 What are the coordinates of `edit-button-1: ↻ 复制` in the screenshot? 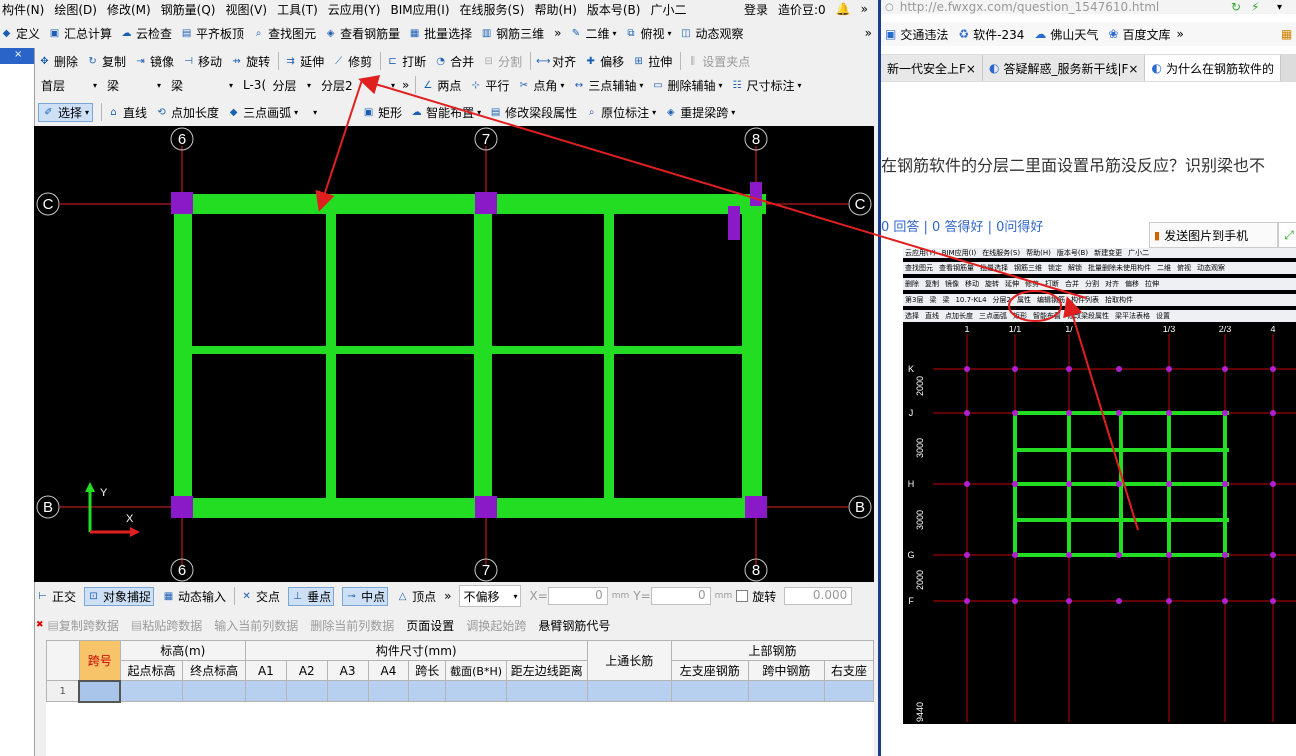 It's located at (106, 61).